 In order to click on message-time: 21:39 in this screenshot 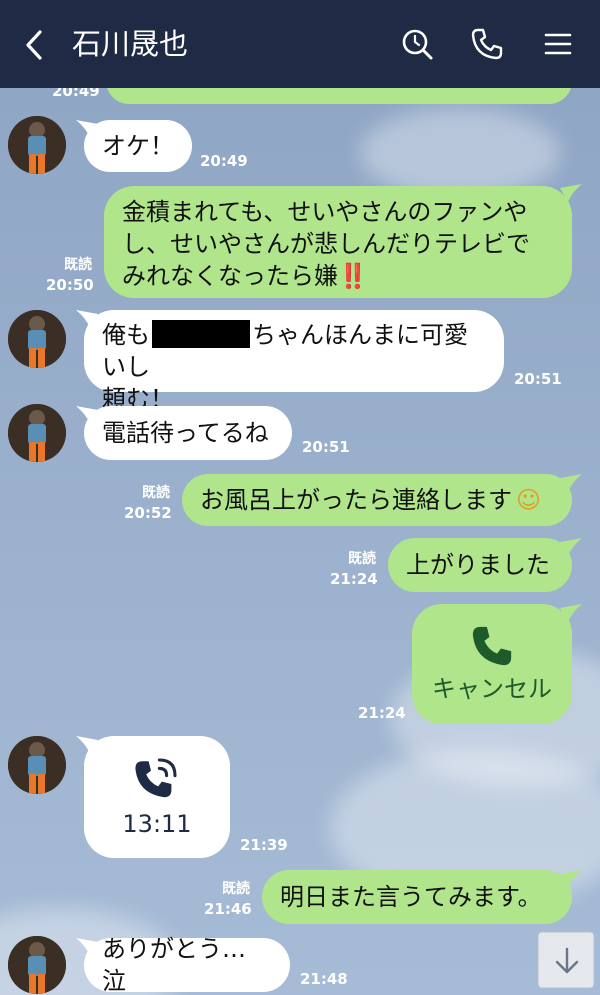, I will do `click(264, 845)`.